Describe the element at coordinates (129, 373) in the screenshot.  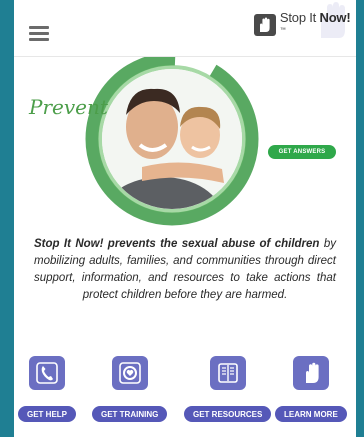
I see `target-icon` at that location.